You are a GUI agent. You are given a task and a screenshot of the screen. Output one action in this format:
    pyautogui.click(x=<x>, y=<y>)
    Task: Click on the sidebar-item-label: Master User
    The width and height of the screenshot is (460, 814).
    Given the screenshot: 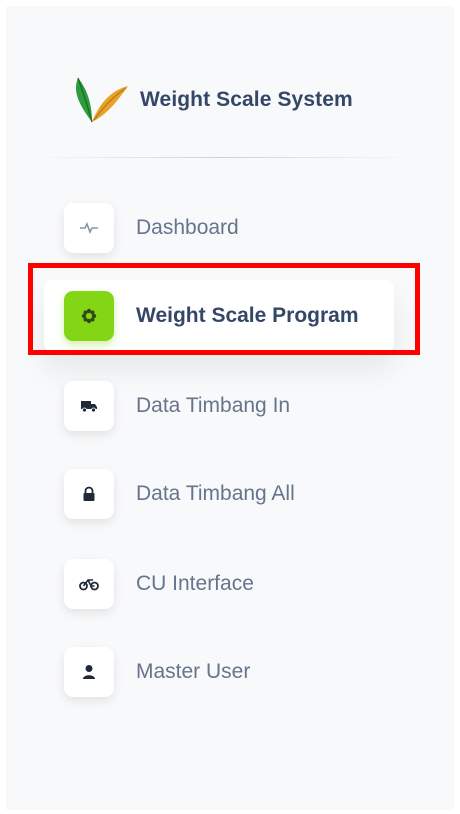 What is the action you would take?
    pyautogui.click(x=193, y=671)
    